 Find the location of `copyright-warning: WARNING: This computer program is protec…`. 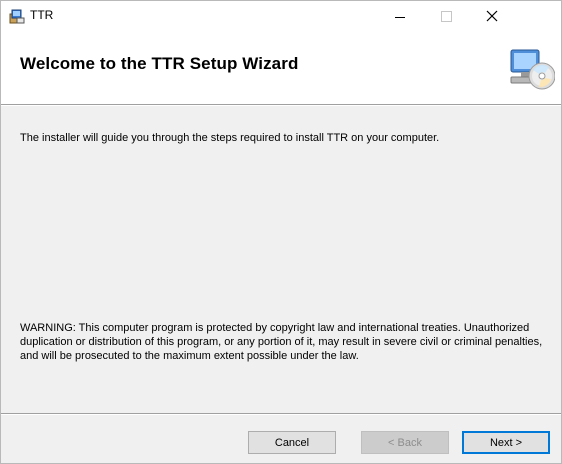

copyright-warning: WARNING: This computer program is protec… is located at coordinates (281, 342).